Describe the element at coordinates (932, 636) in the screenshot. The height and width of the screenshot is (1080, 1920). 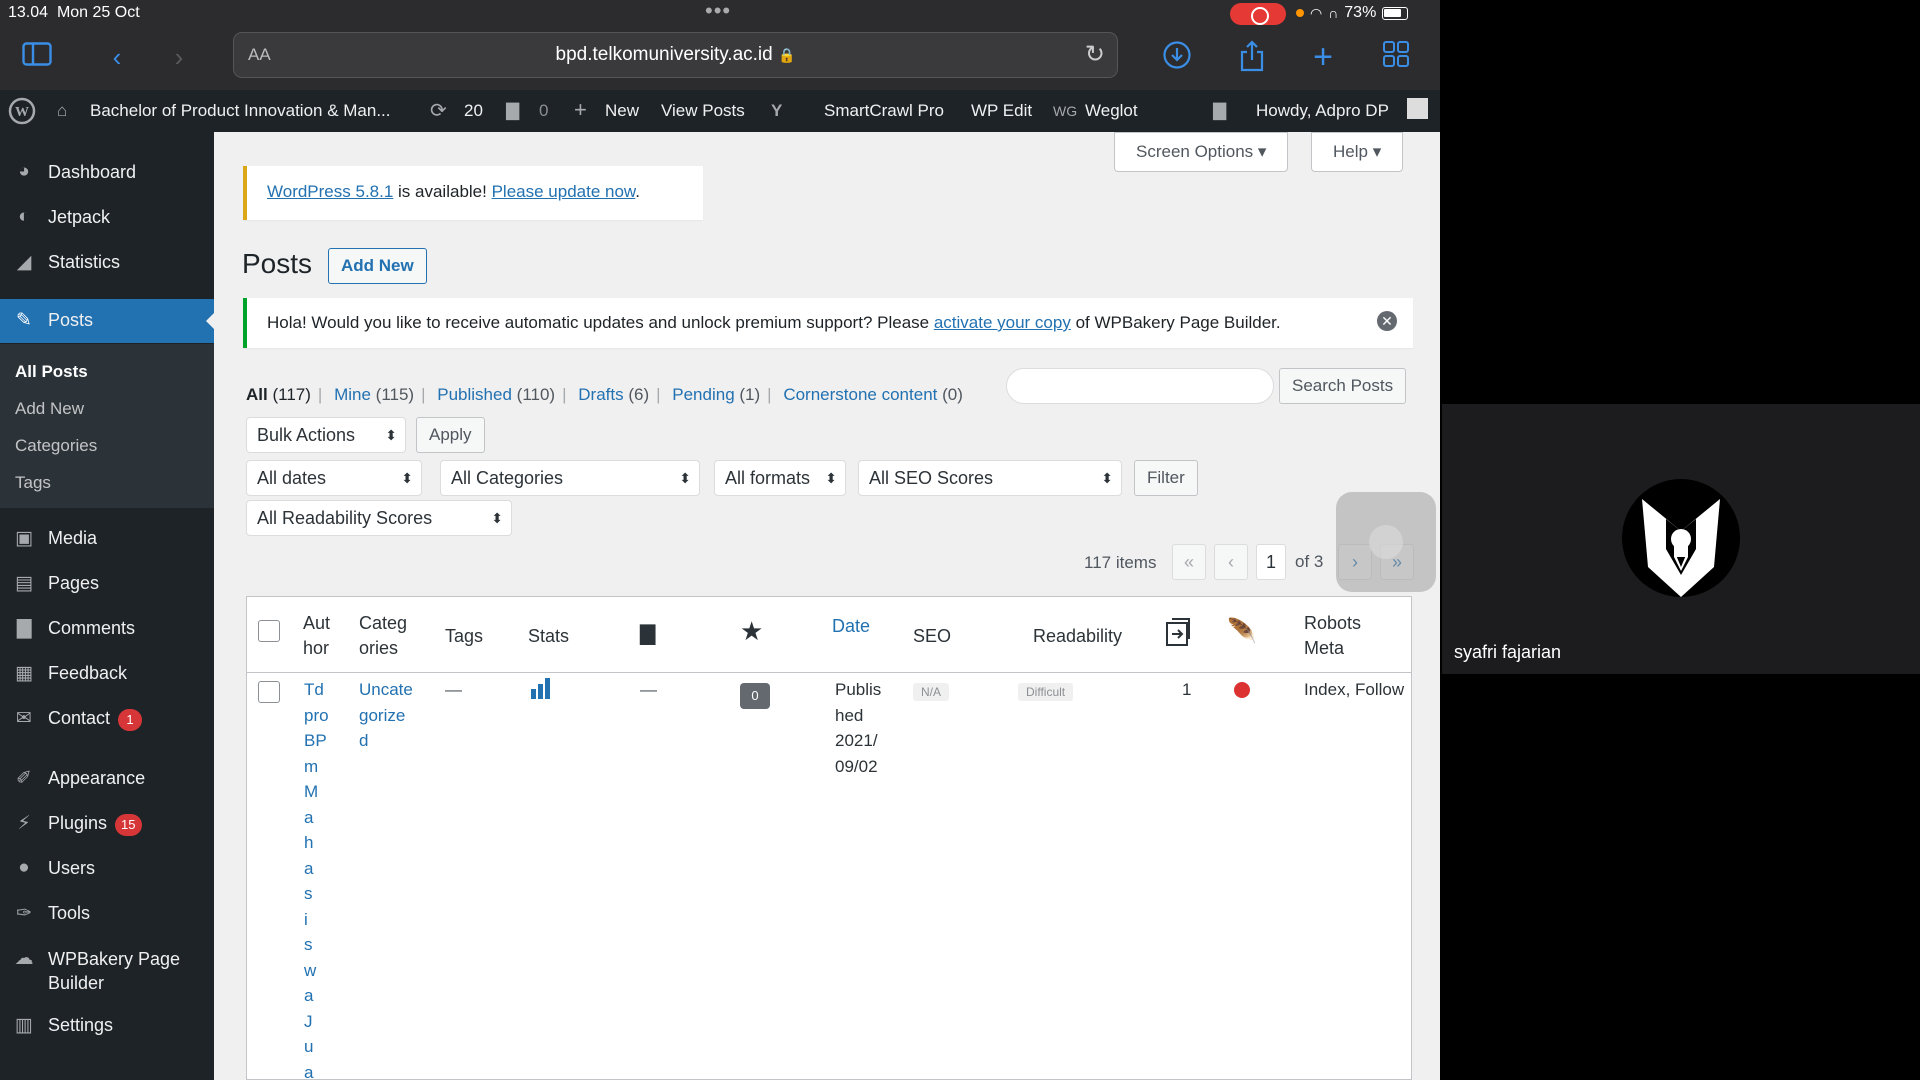
I see `col-seo: SEO` at that location.